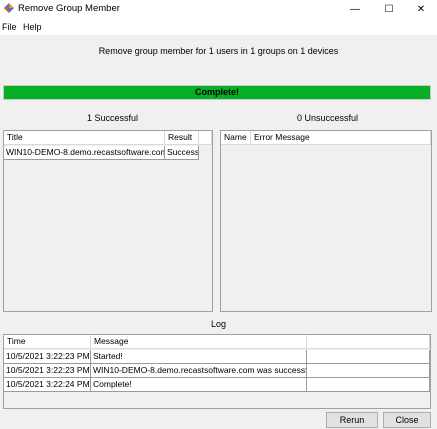 The width and height of the screenshot is (437, 429). Describe the element at coordinates (341, 138) in the screenshot. I see `column-error-message: Error Message` at that location.